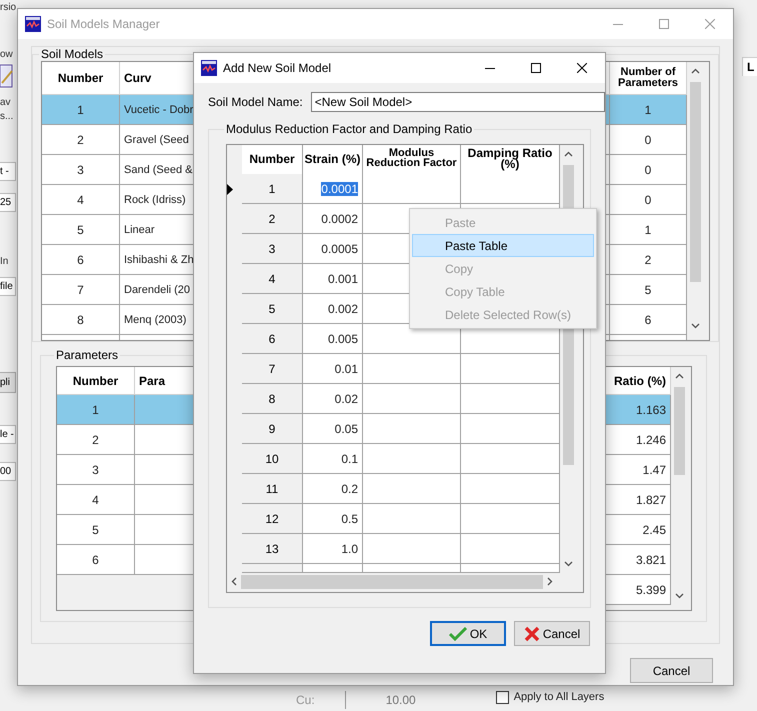 This screenshot has width=757, height=711. What do you see at coordinates (333, 159) in the screenshot?
I see `column-header: Strain (%)` at bounding box center [333, 159].